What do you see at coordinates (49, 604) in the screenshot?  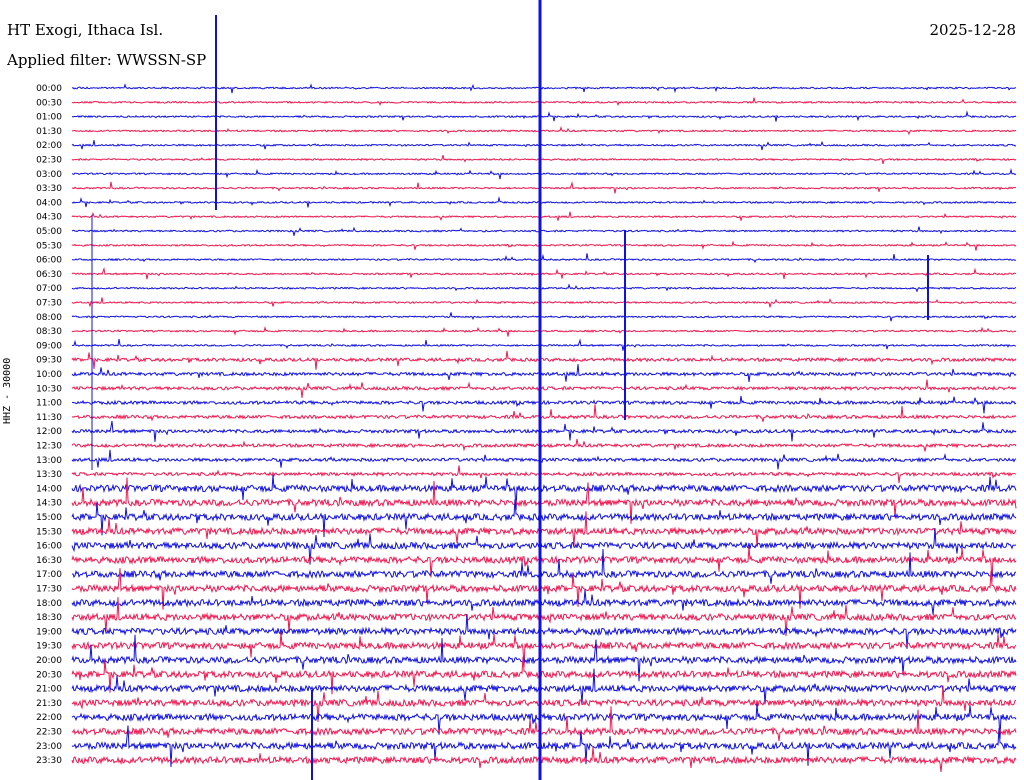 I see `time-label: 18:00` at bounding box center [49, 604].